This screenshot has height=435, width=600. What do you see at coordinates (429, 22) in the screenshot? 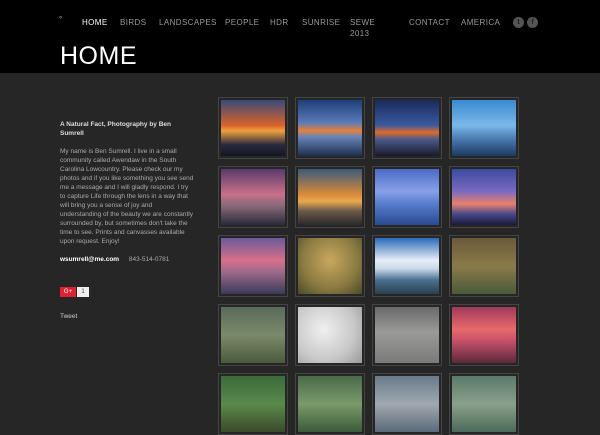
I see `nav-item-contact: CONTACT` at bounding box center [429, 22].